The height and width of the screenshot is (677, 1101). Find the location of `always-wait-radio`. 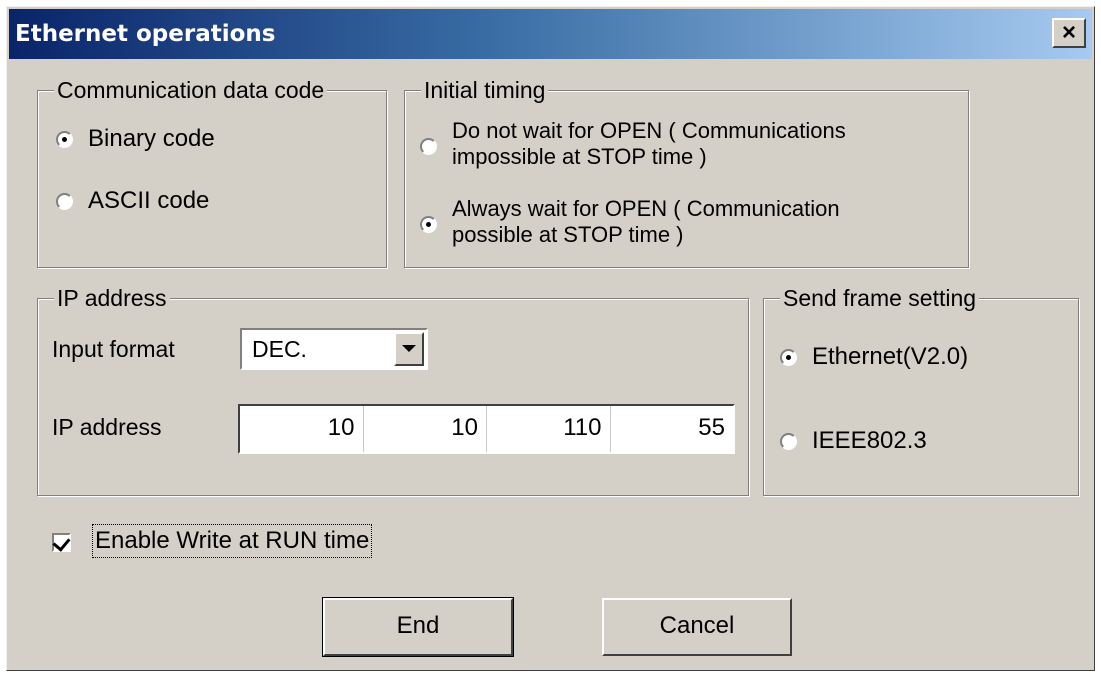

always-wait-radio is located at coordinates (428, 224).